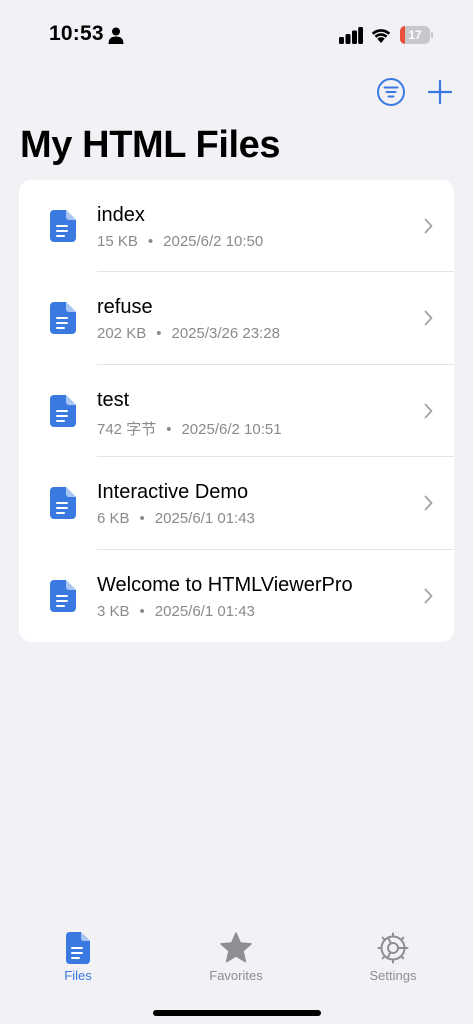 The image size is (473, 1024). I want to click on file-row: test 742 字节 • 2025/6/2 10:51, so click(236, 411).